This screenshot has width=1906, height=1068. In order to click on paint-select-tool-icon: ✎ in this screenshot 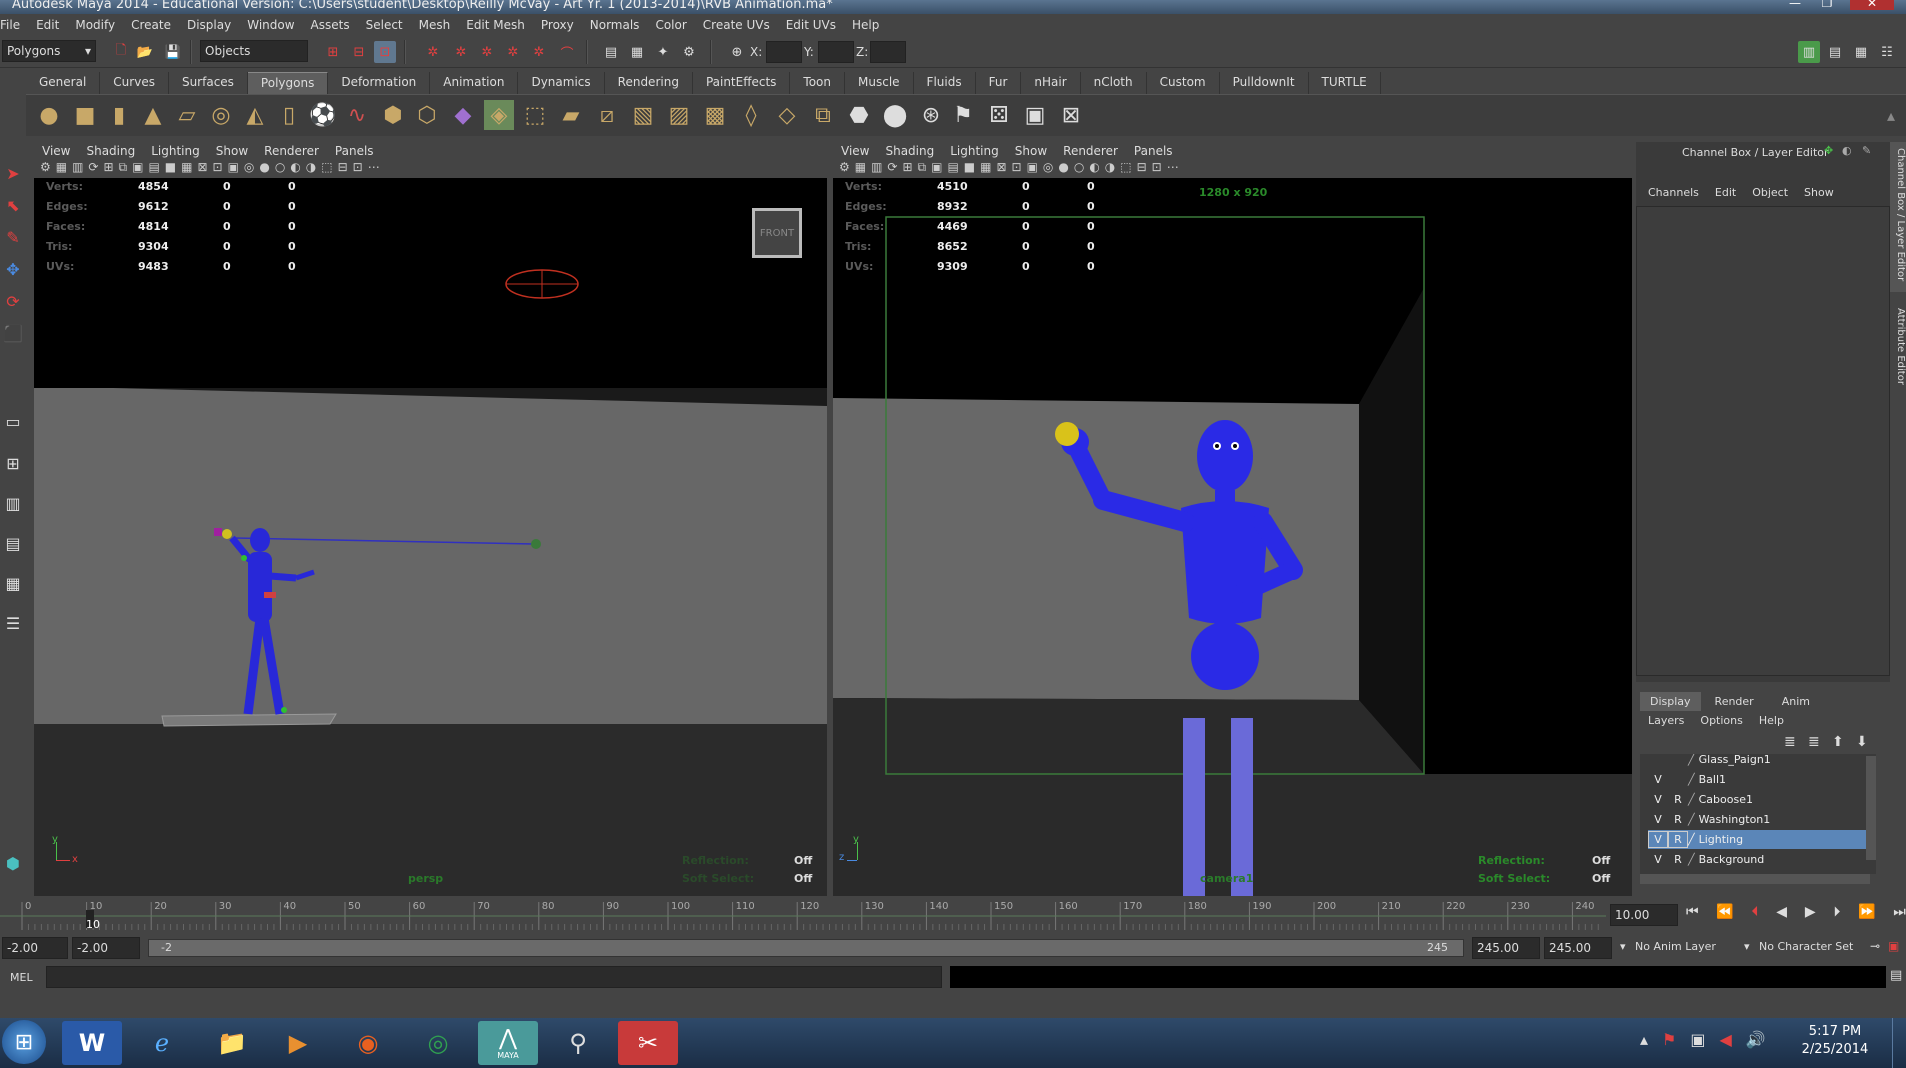, I will do `click(13, 237)`.